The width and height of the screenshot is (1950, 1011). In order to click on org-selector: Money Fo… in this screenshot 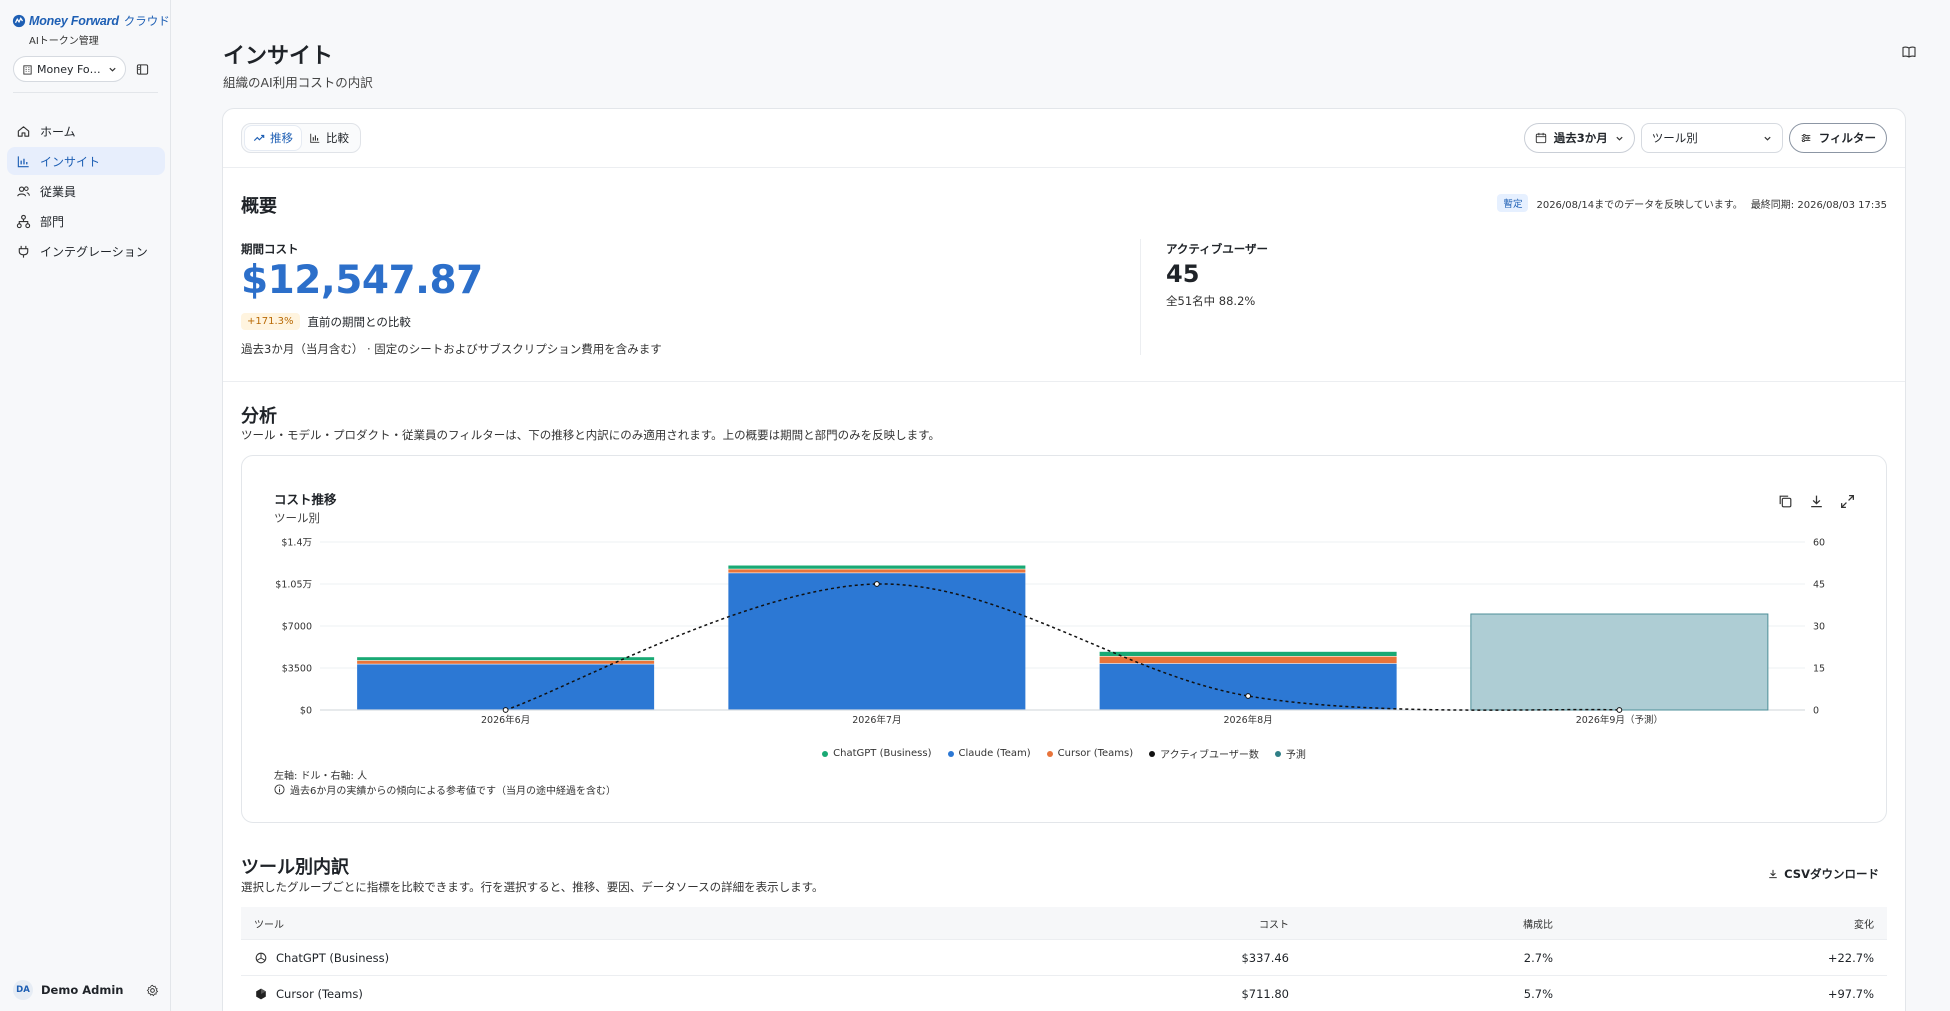, I will do `click(69, 69)`.